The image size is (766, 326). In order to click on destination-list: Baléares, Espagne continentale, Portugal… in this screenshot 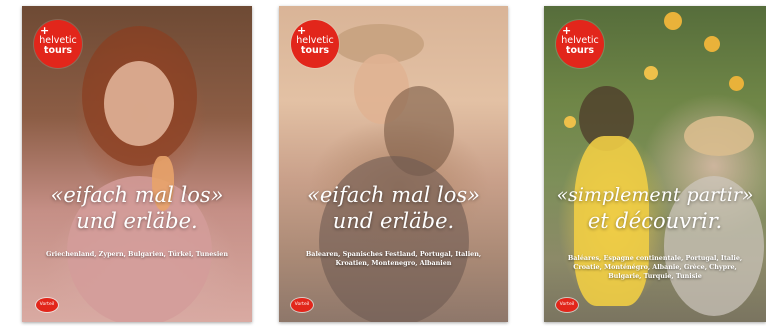, I will do `click(655, 267)`.